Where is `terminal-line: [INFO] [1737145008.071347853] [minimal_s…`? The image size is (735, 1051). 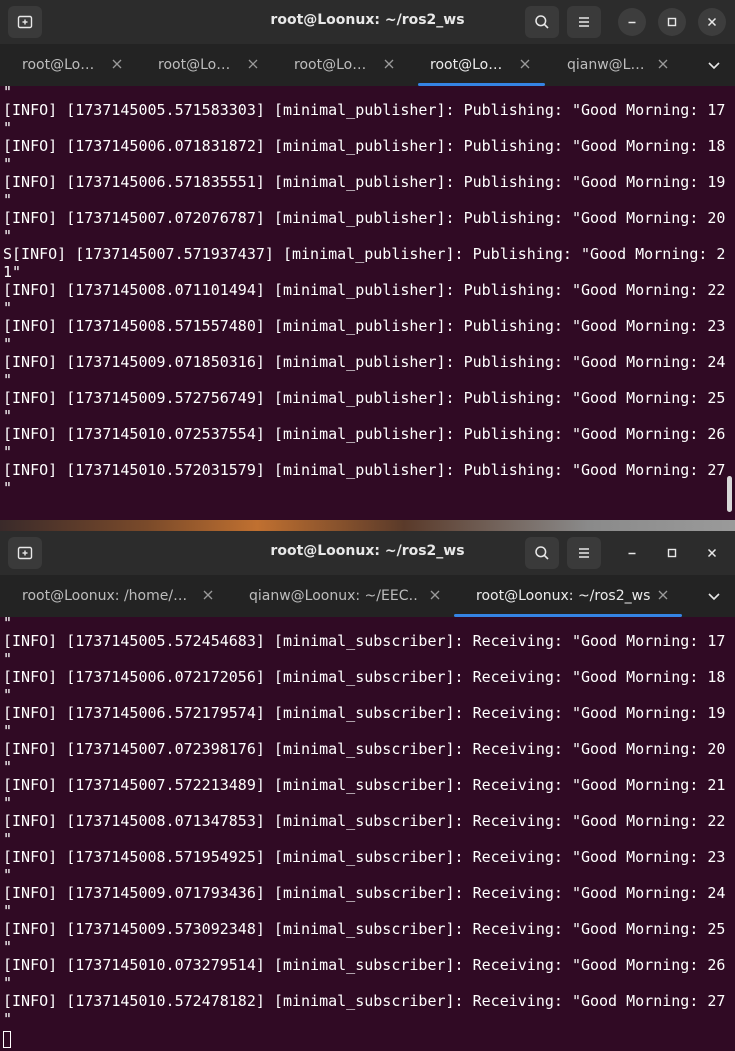 terminal-line: [INFO] [1737145008.071347853] [minimal_s… is located at coordinates (364, 821).